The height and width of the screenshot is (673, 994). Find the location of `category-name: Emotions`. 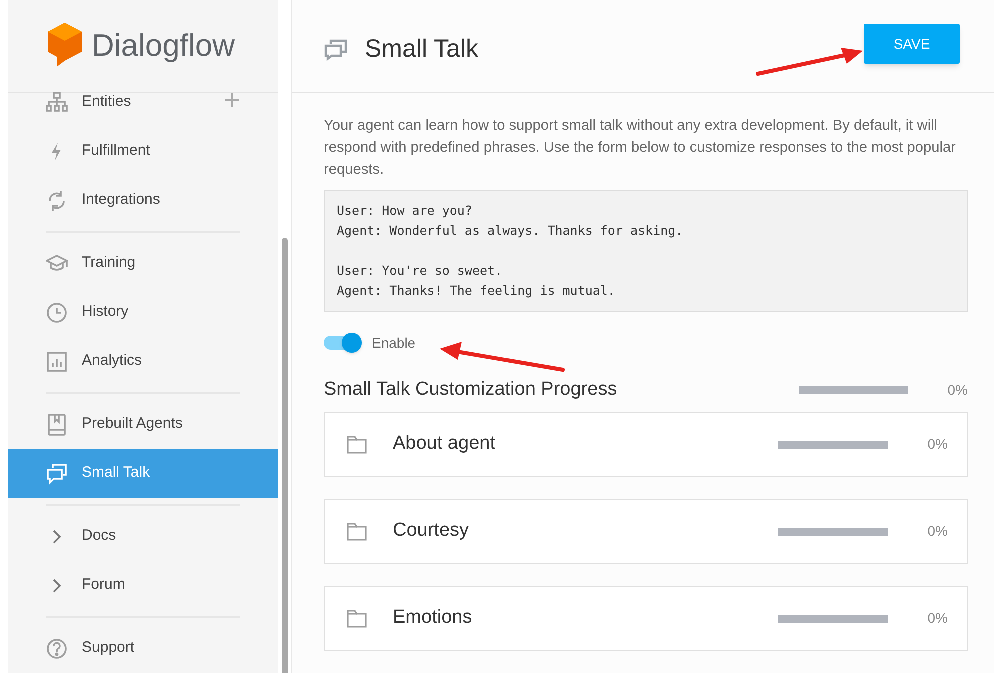

category-name: Emotions is located at coordinates (432, 618).